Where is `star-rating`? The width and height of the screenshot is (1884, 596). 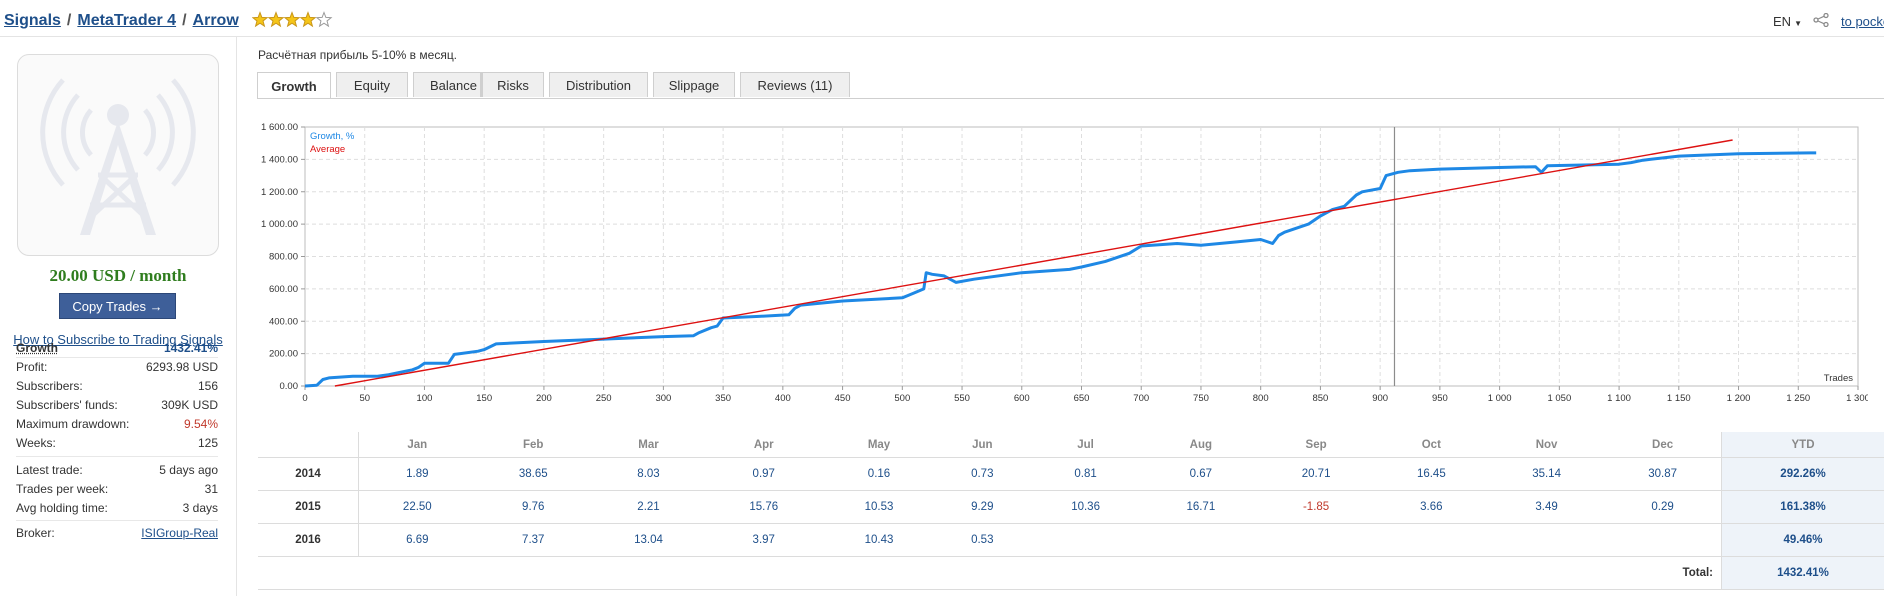
star-rating is located at coordinates (297, 20).